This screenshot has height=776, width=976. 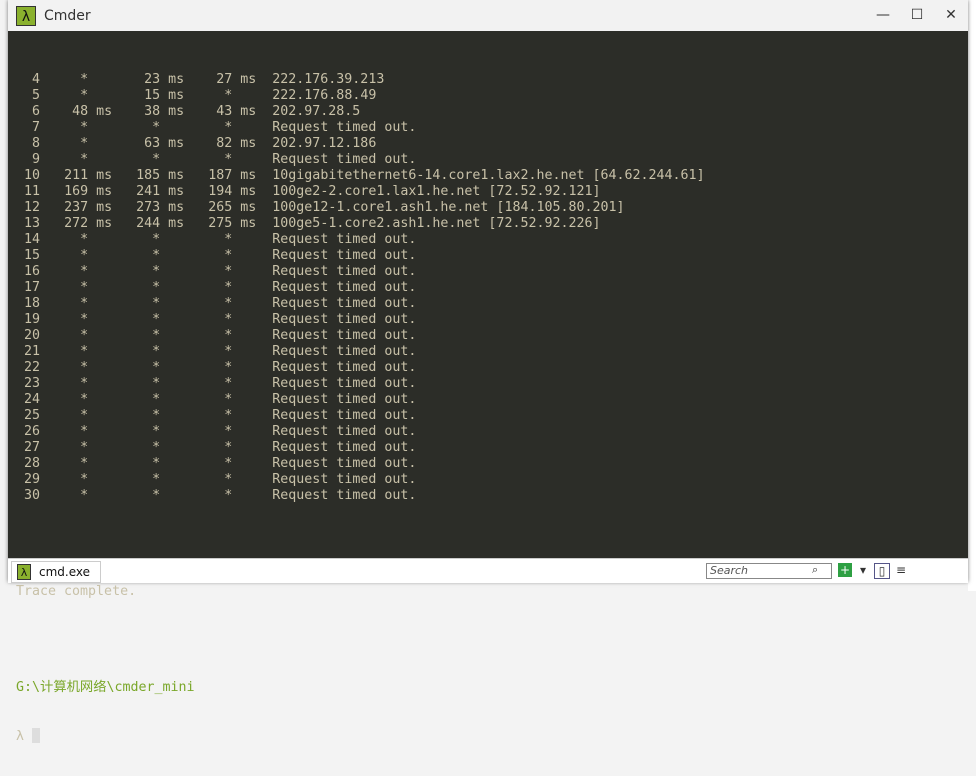 What do you see at coordinates (32, 415) in the screenshot?
I see `hop-number: 25` at bounding box center [32, 415].